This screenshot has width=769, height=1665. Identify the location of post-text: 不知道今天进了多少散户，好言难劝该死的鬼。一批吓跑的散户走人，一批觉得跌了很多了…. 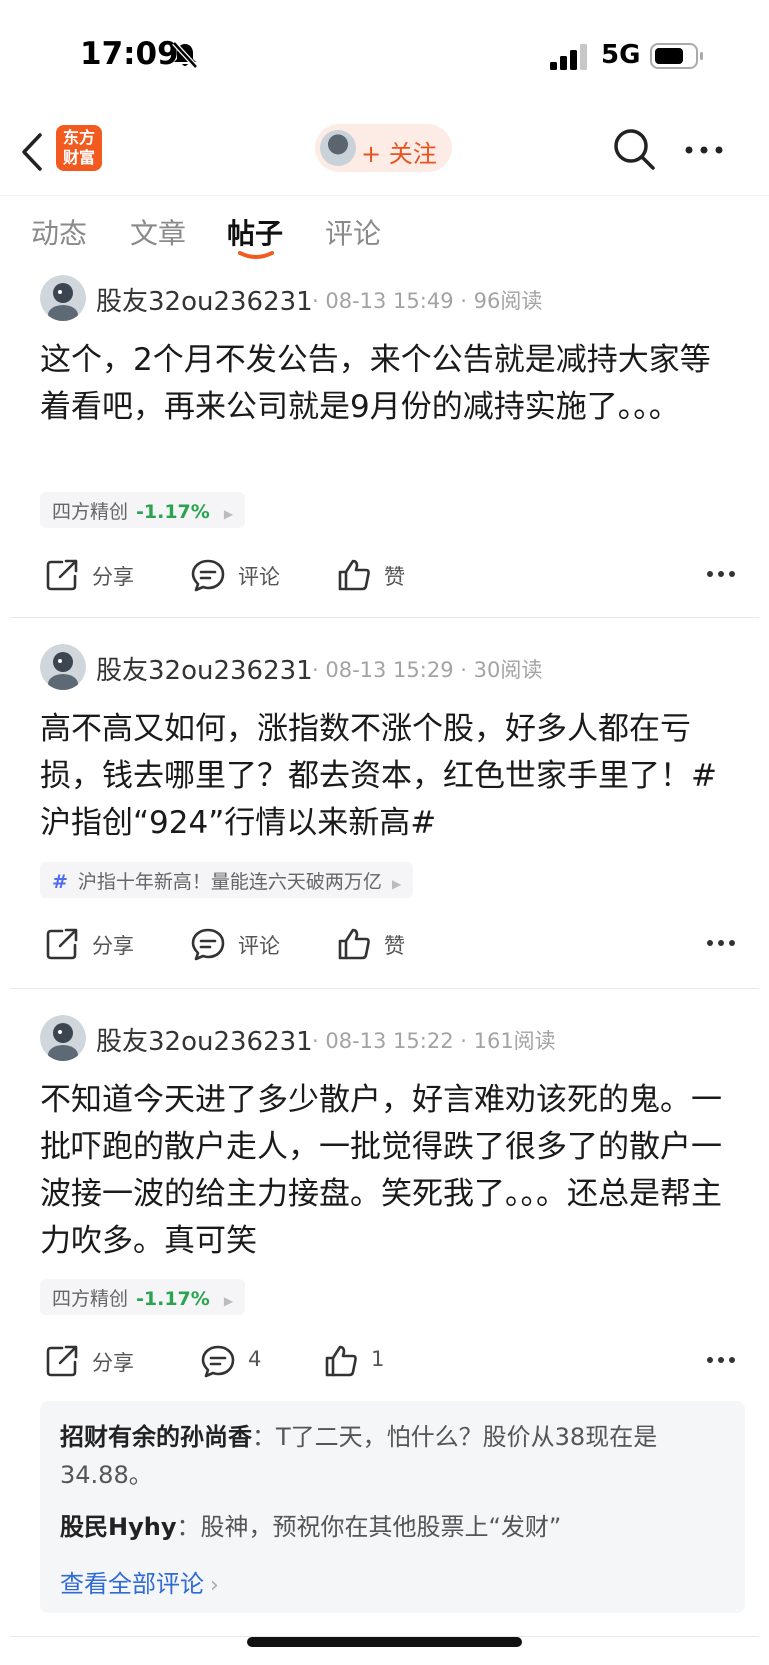
(390, 1171).